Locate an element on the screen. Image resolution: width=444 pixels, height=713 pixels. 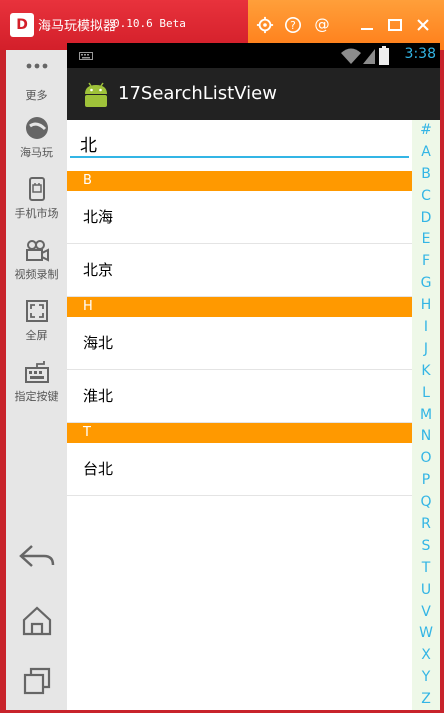
index-letter: D is located at coordinates (426, 219).